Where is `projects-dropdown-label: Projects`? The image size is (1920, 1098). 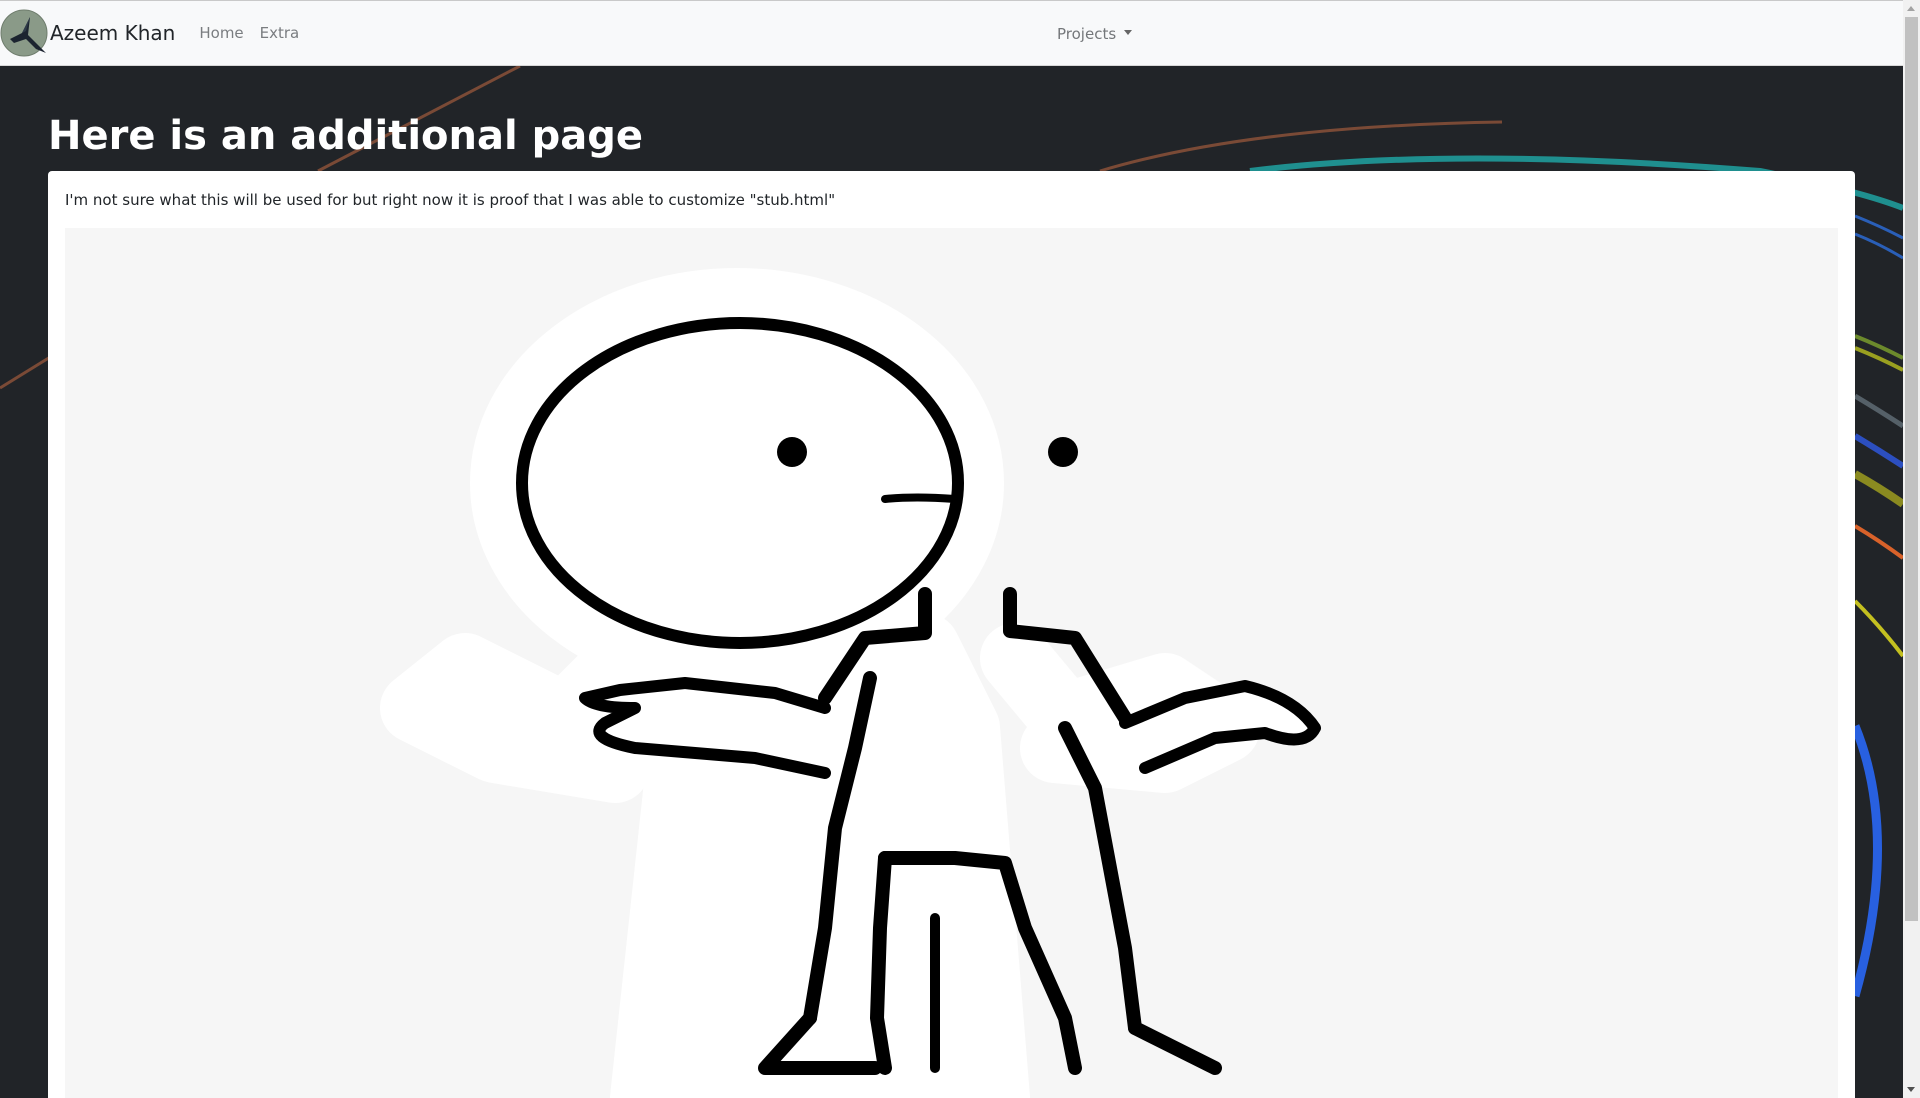
projects-dropdown-label: Projects is located at coordinates (1087, 34).